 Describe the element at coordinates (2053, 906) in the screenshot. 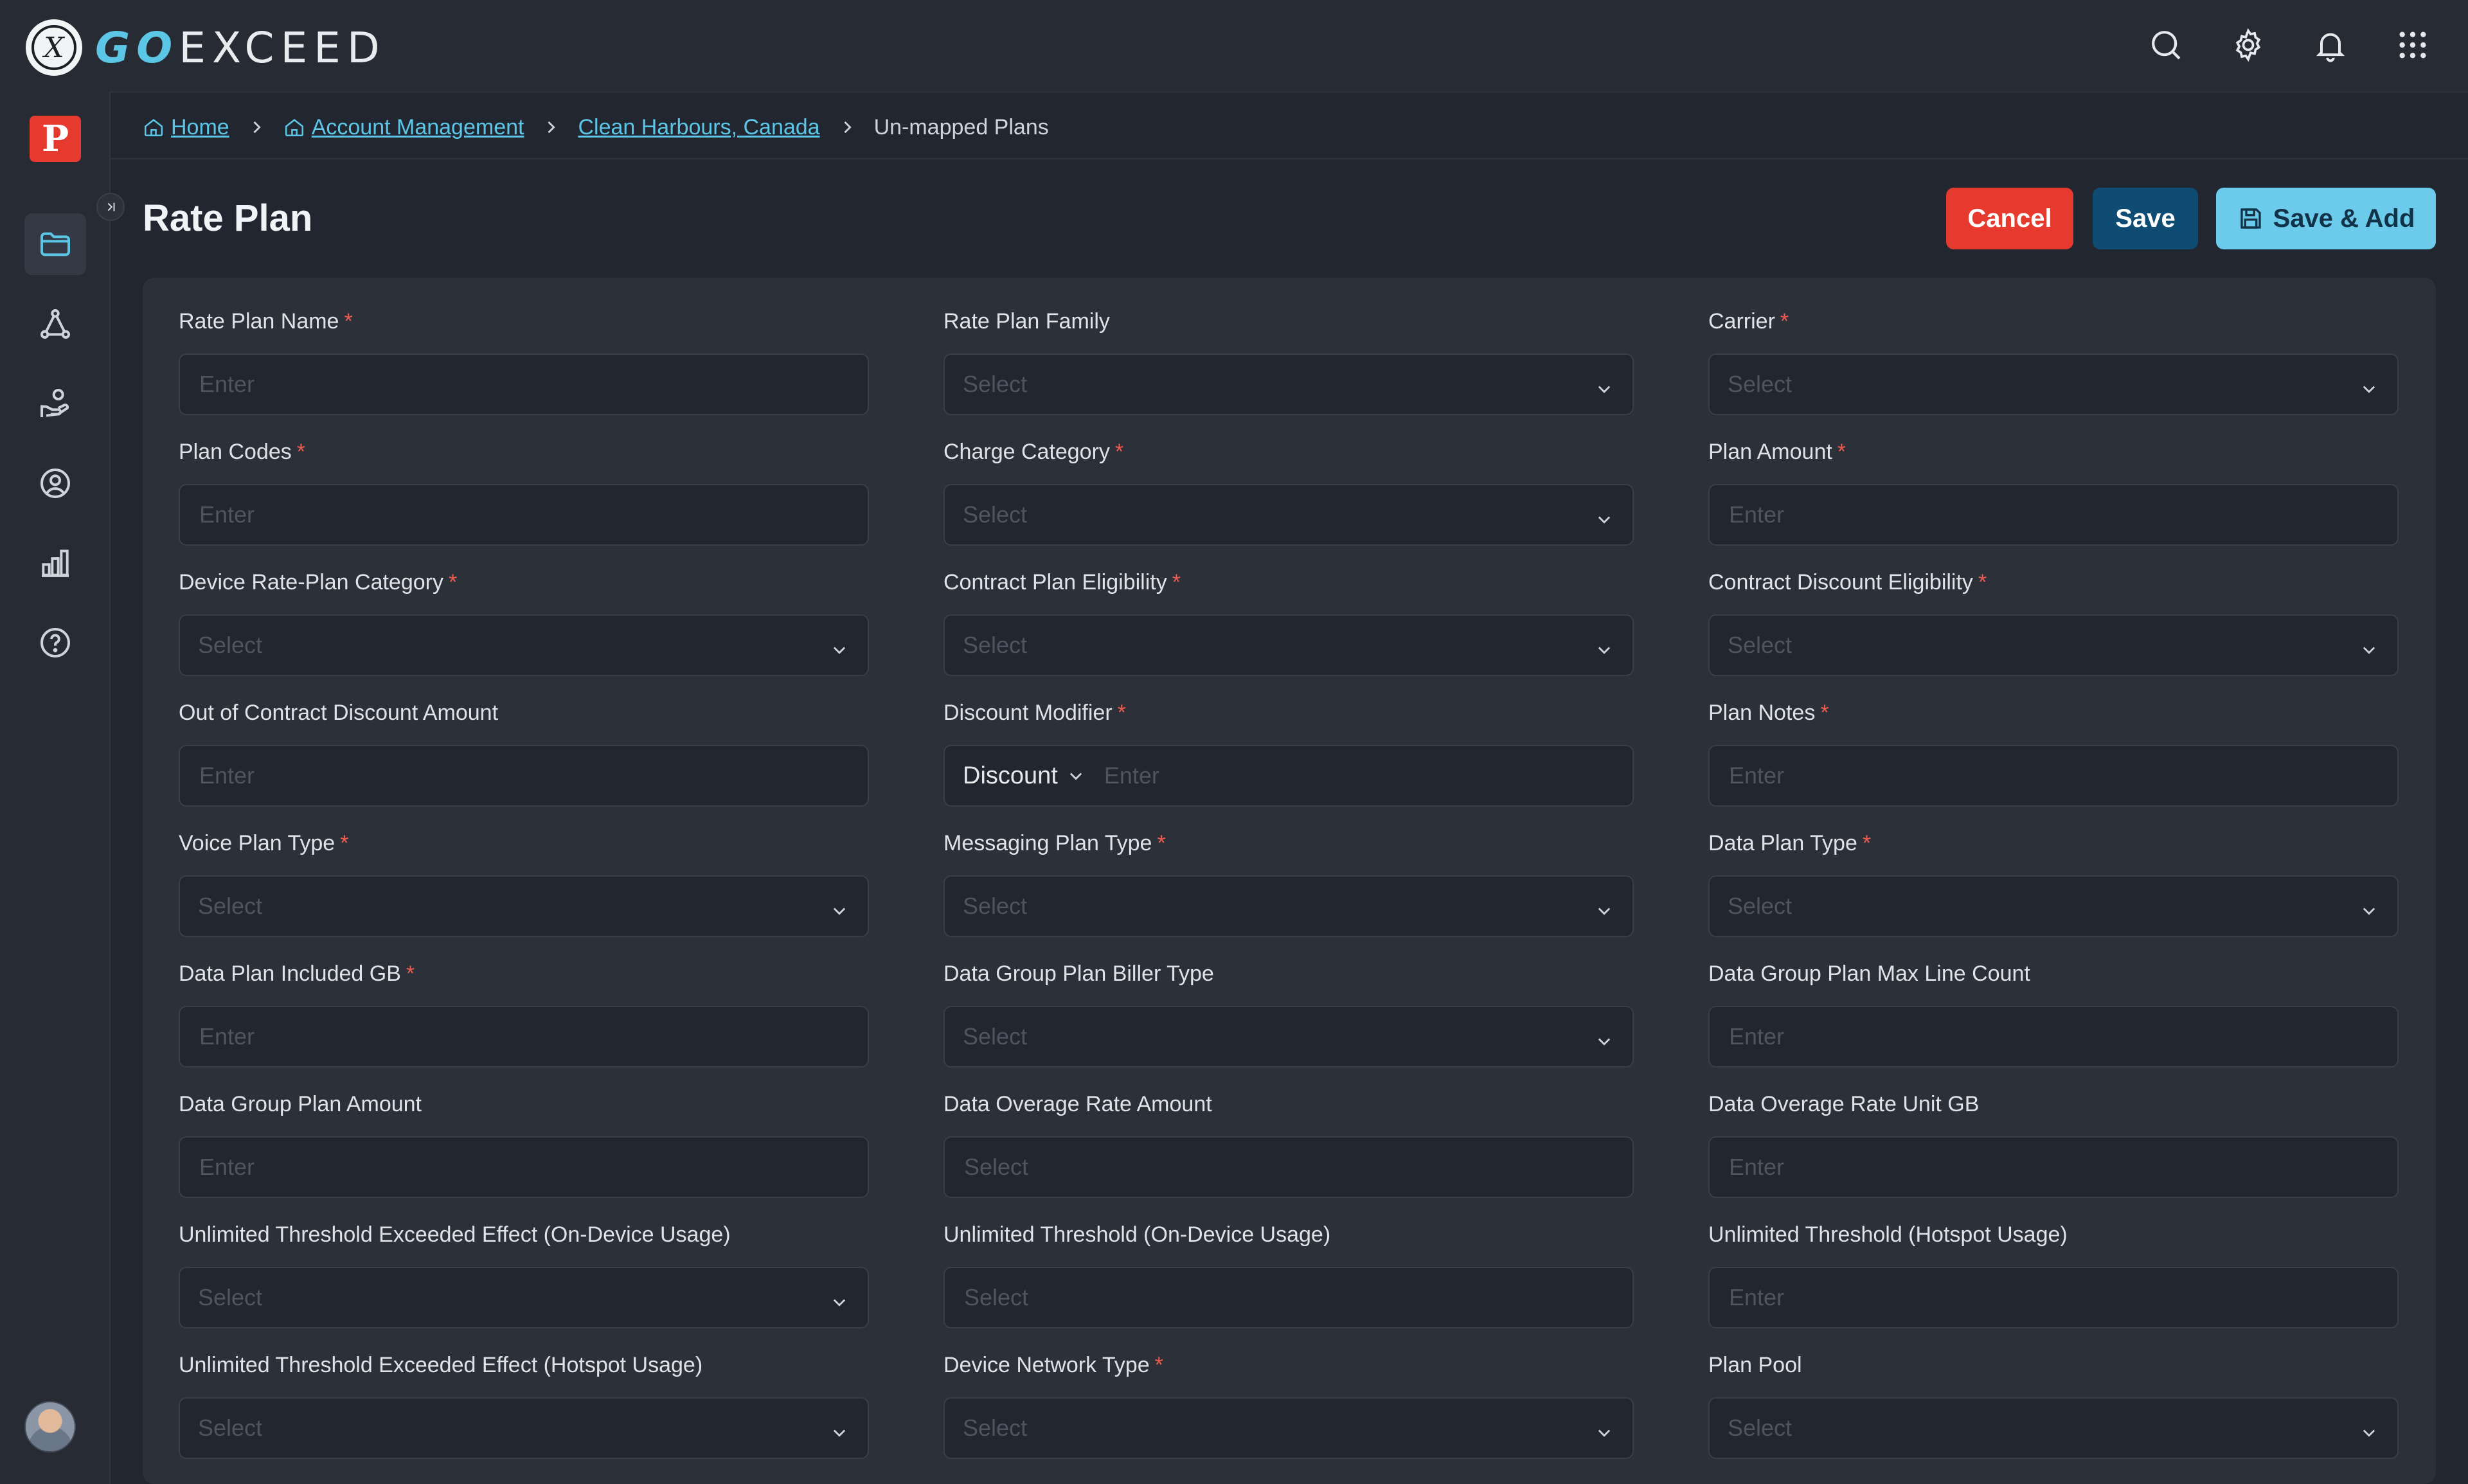

I see `data-plan-type-select: Select` at that location.